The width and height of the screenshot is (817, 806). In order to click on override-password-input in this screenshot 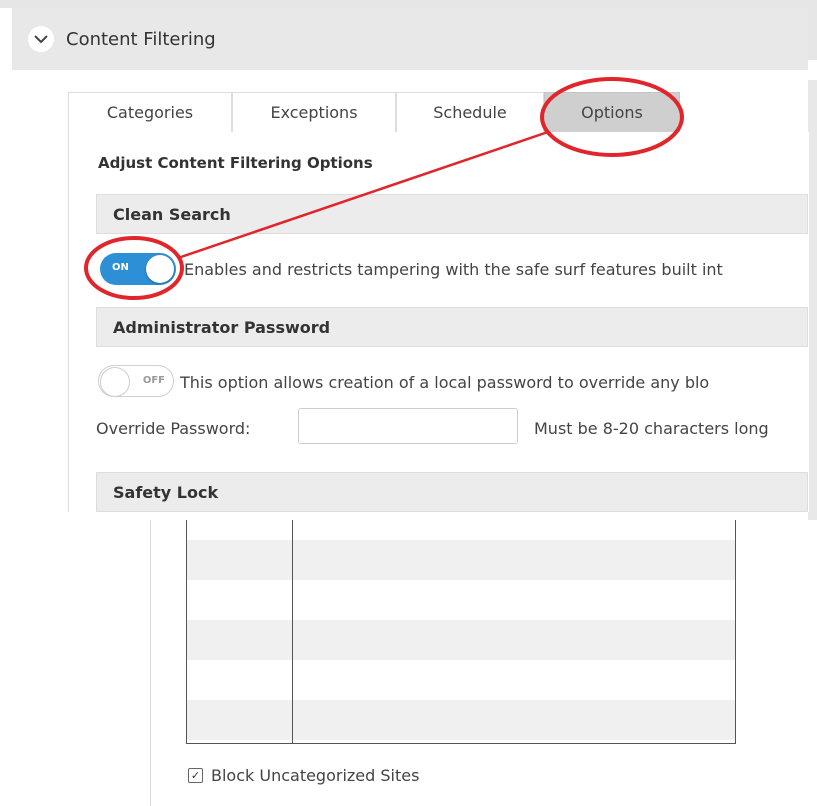, I will do `click(408, 426)`.